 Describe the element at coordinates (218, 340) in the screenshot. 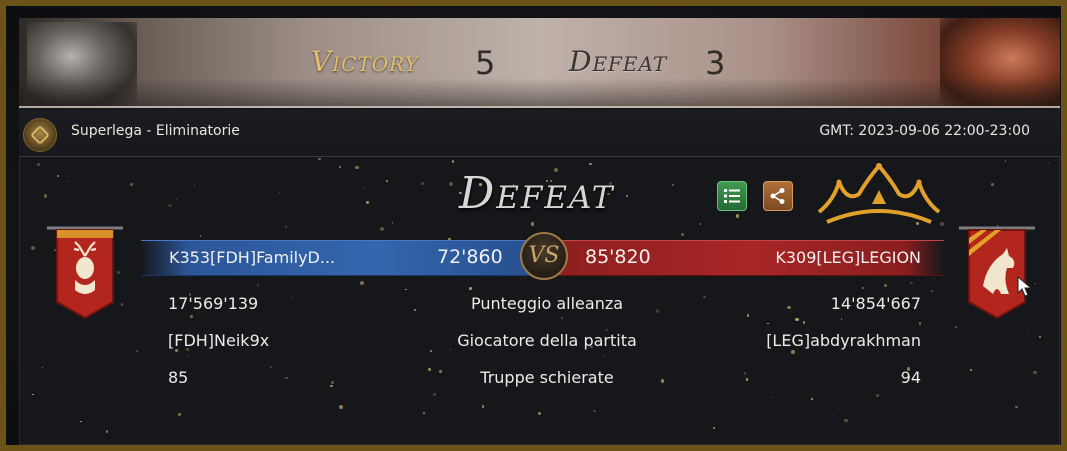

I see `left-mvp-player: [FDH]Neik9x` at that location.